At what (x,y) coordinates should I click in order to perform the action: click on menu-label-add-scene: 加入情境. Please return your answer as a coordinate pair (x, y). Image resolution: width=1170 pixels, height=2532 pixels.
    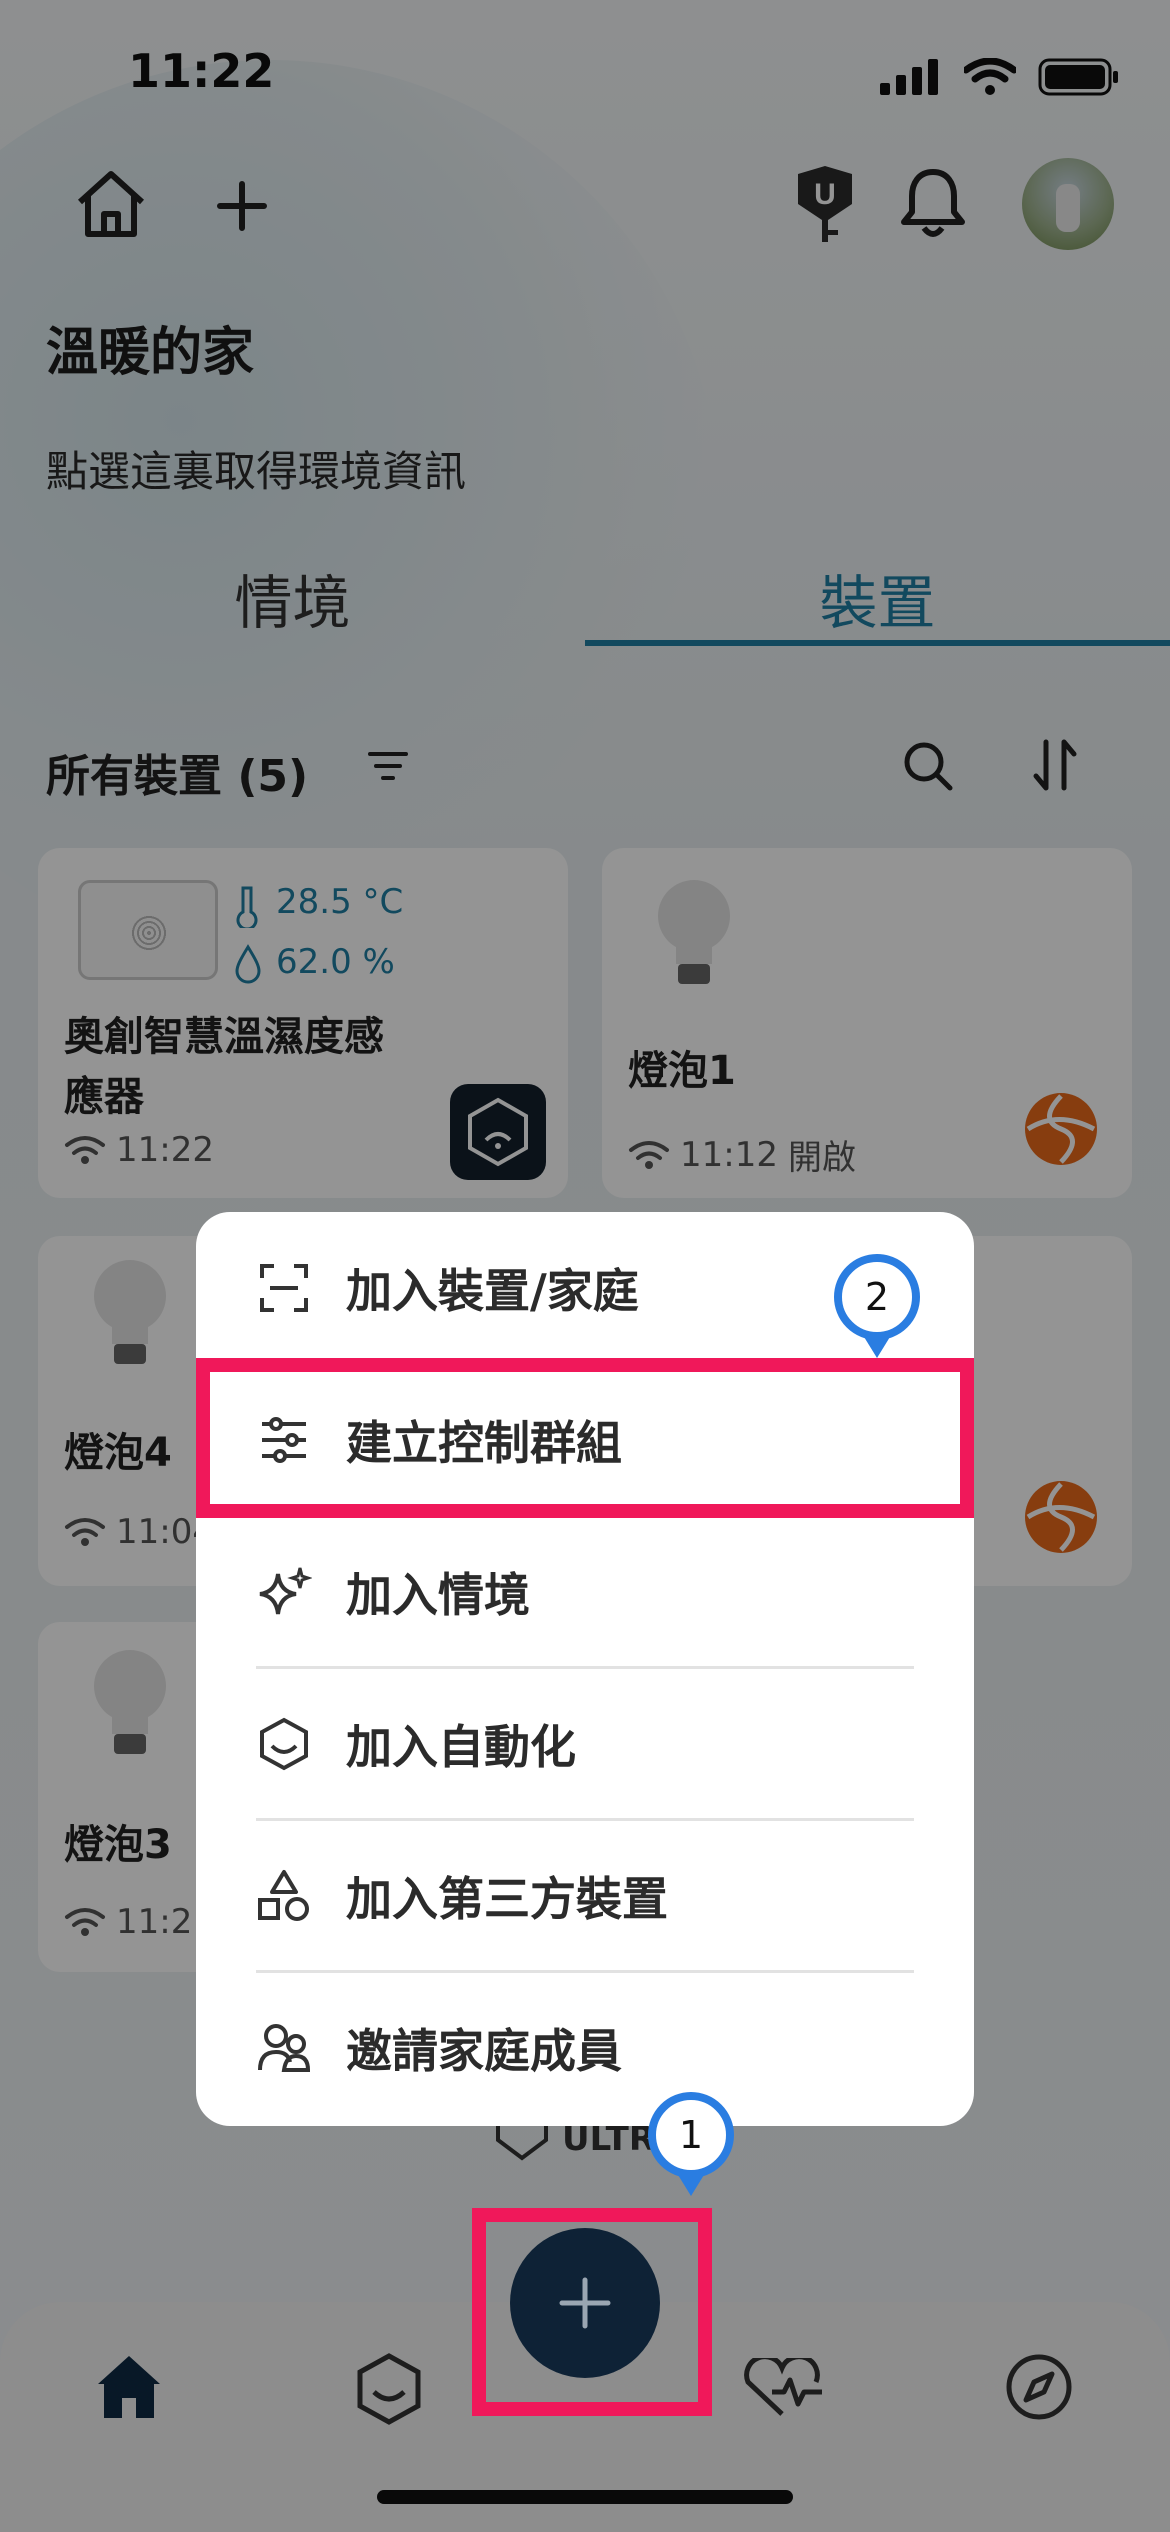
    Looking at the image, I should click on (438, 1595).